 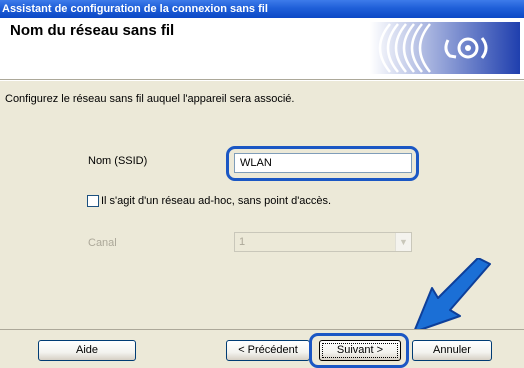 What do you see at coordinates (268, 350) in the screenshot?
I see `previous-button: < Précédent` at bounding box center [268, 350].